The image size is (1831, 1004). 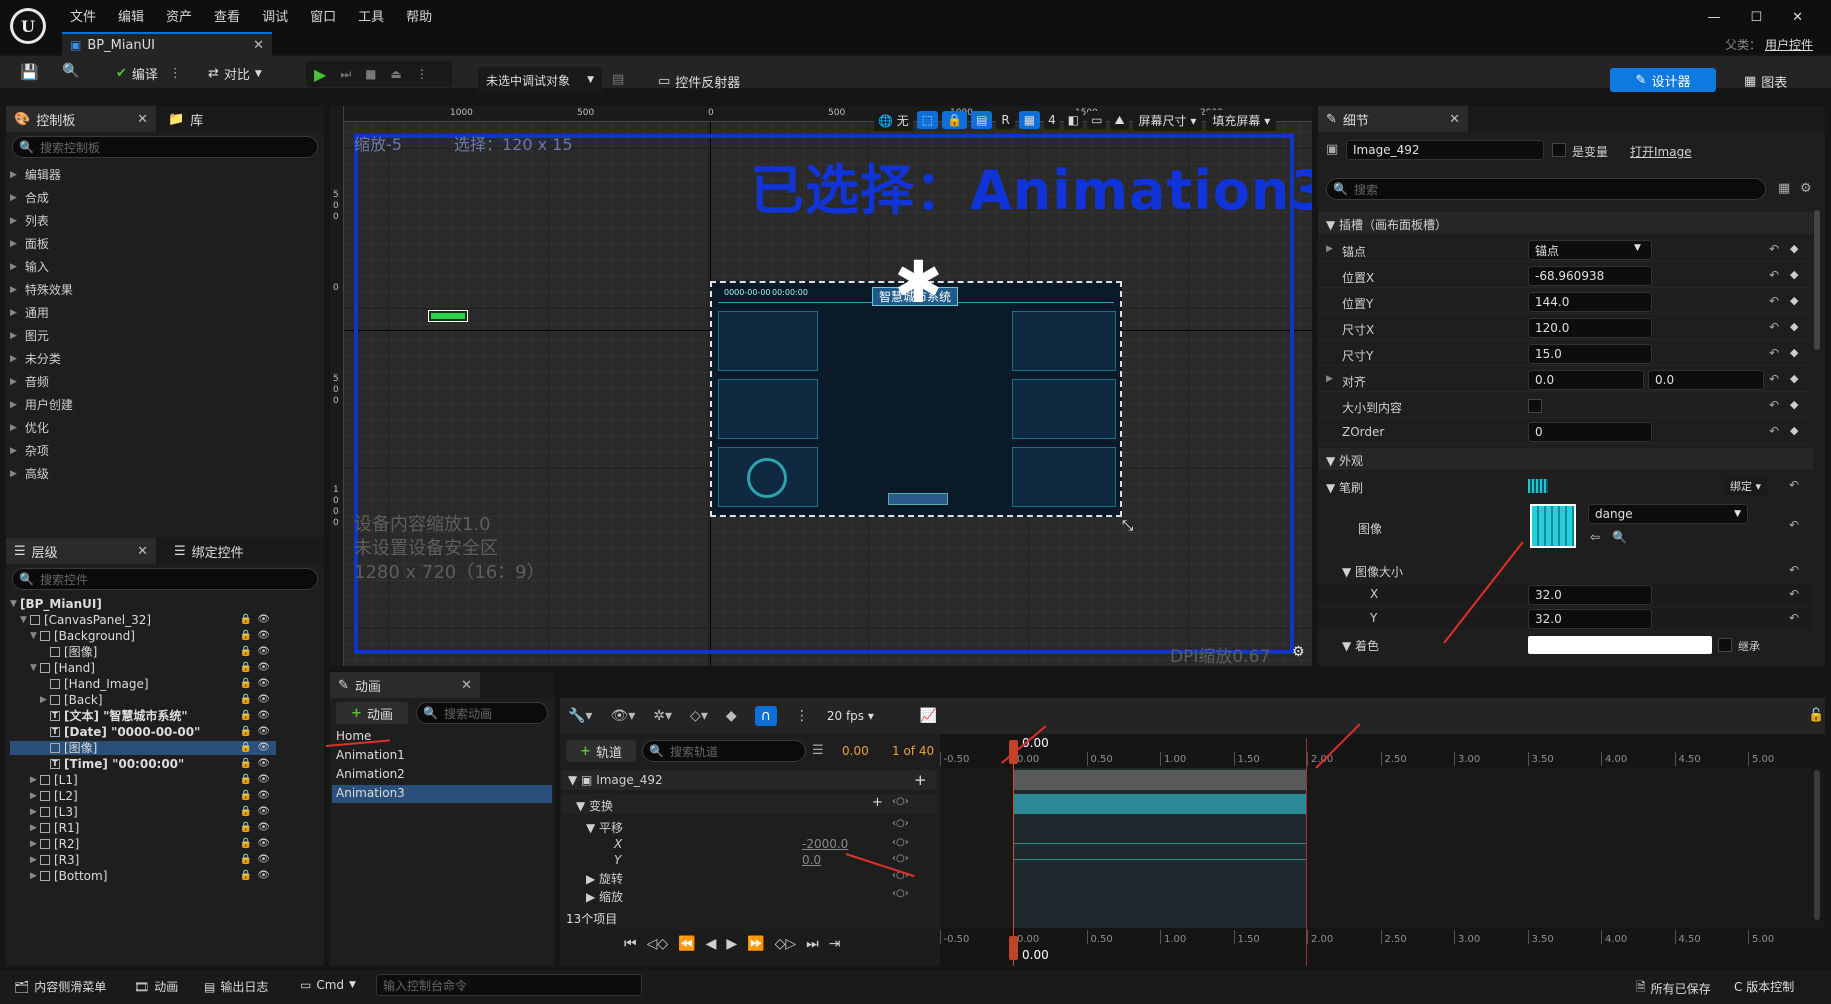 What do you see at coordinates (711, 944) in the screenshot?
I see `play-reverse-icon: ◀` at bounding box center [711, 944].